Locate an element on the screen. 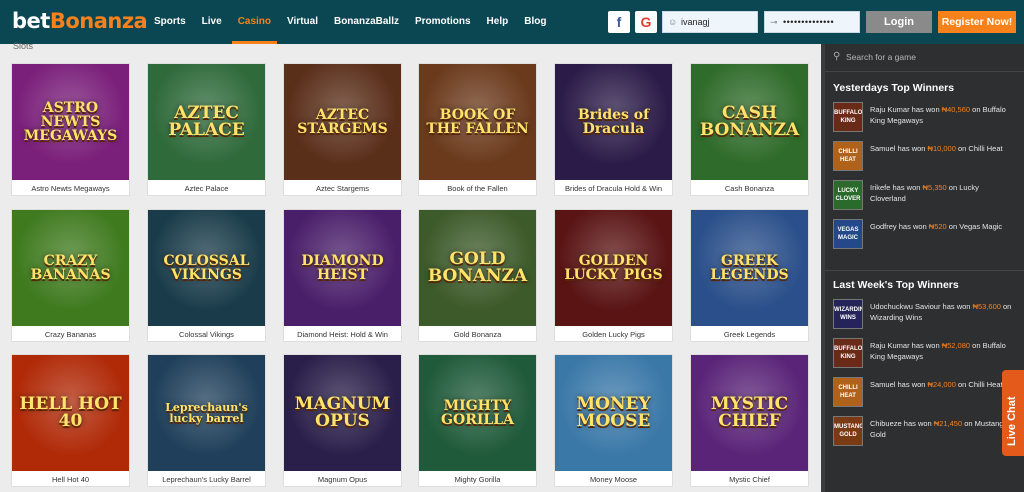 This screenshot has height=492, width=1024. game-thumbnail: DIAMOND HEIST is located at coordinates (342, 268).